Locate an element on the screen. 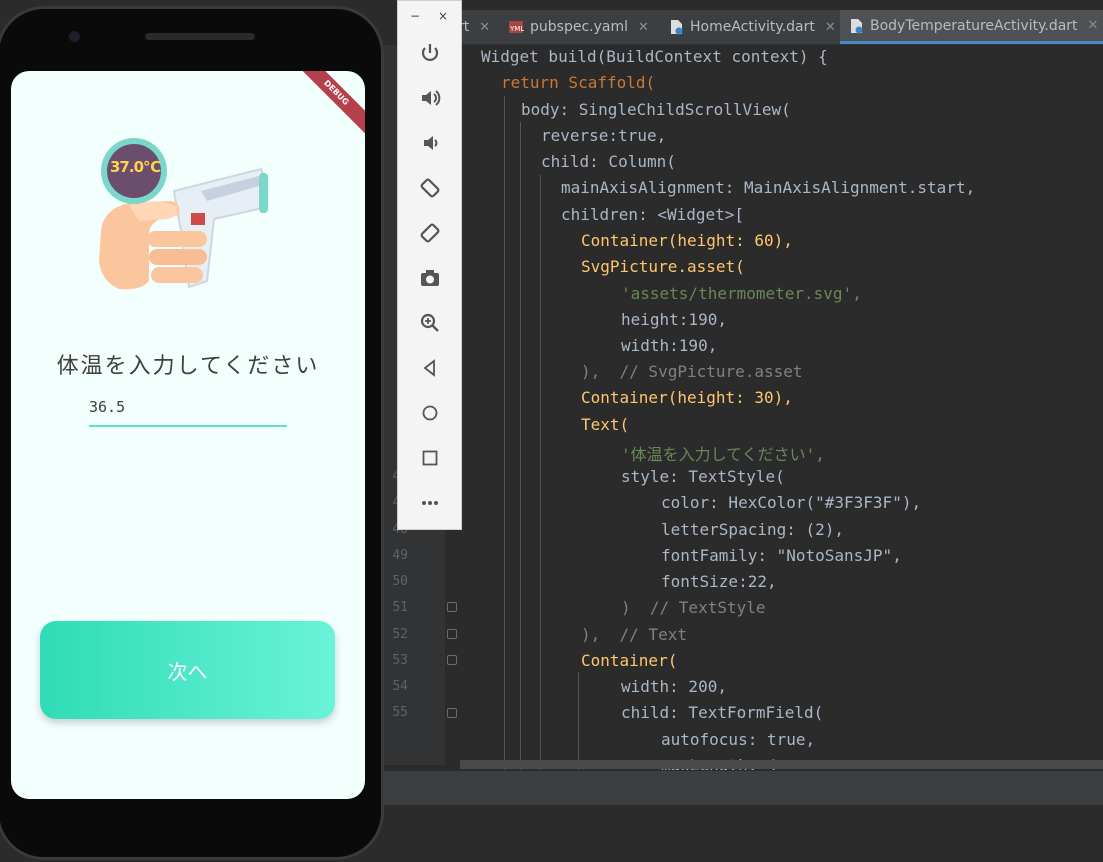 This screenshot has height=862, width=1103. code-line: ), // Text is located at coordinates (634, 634).